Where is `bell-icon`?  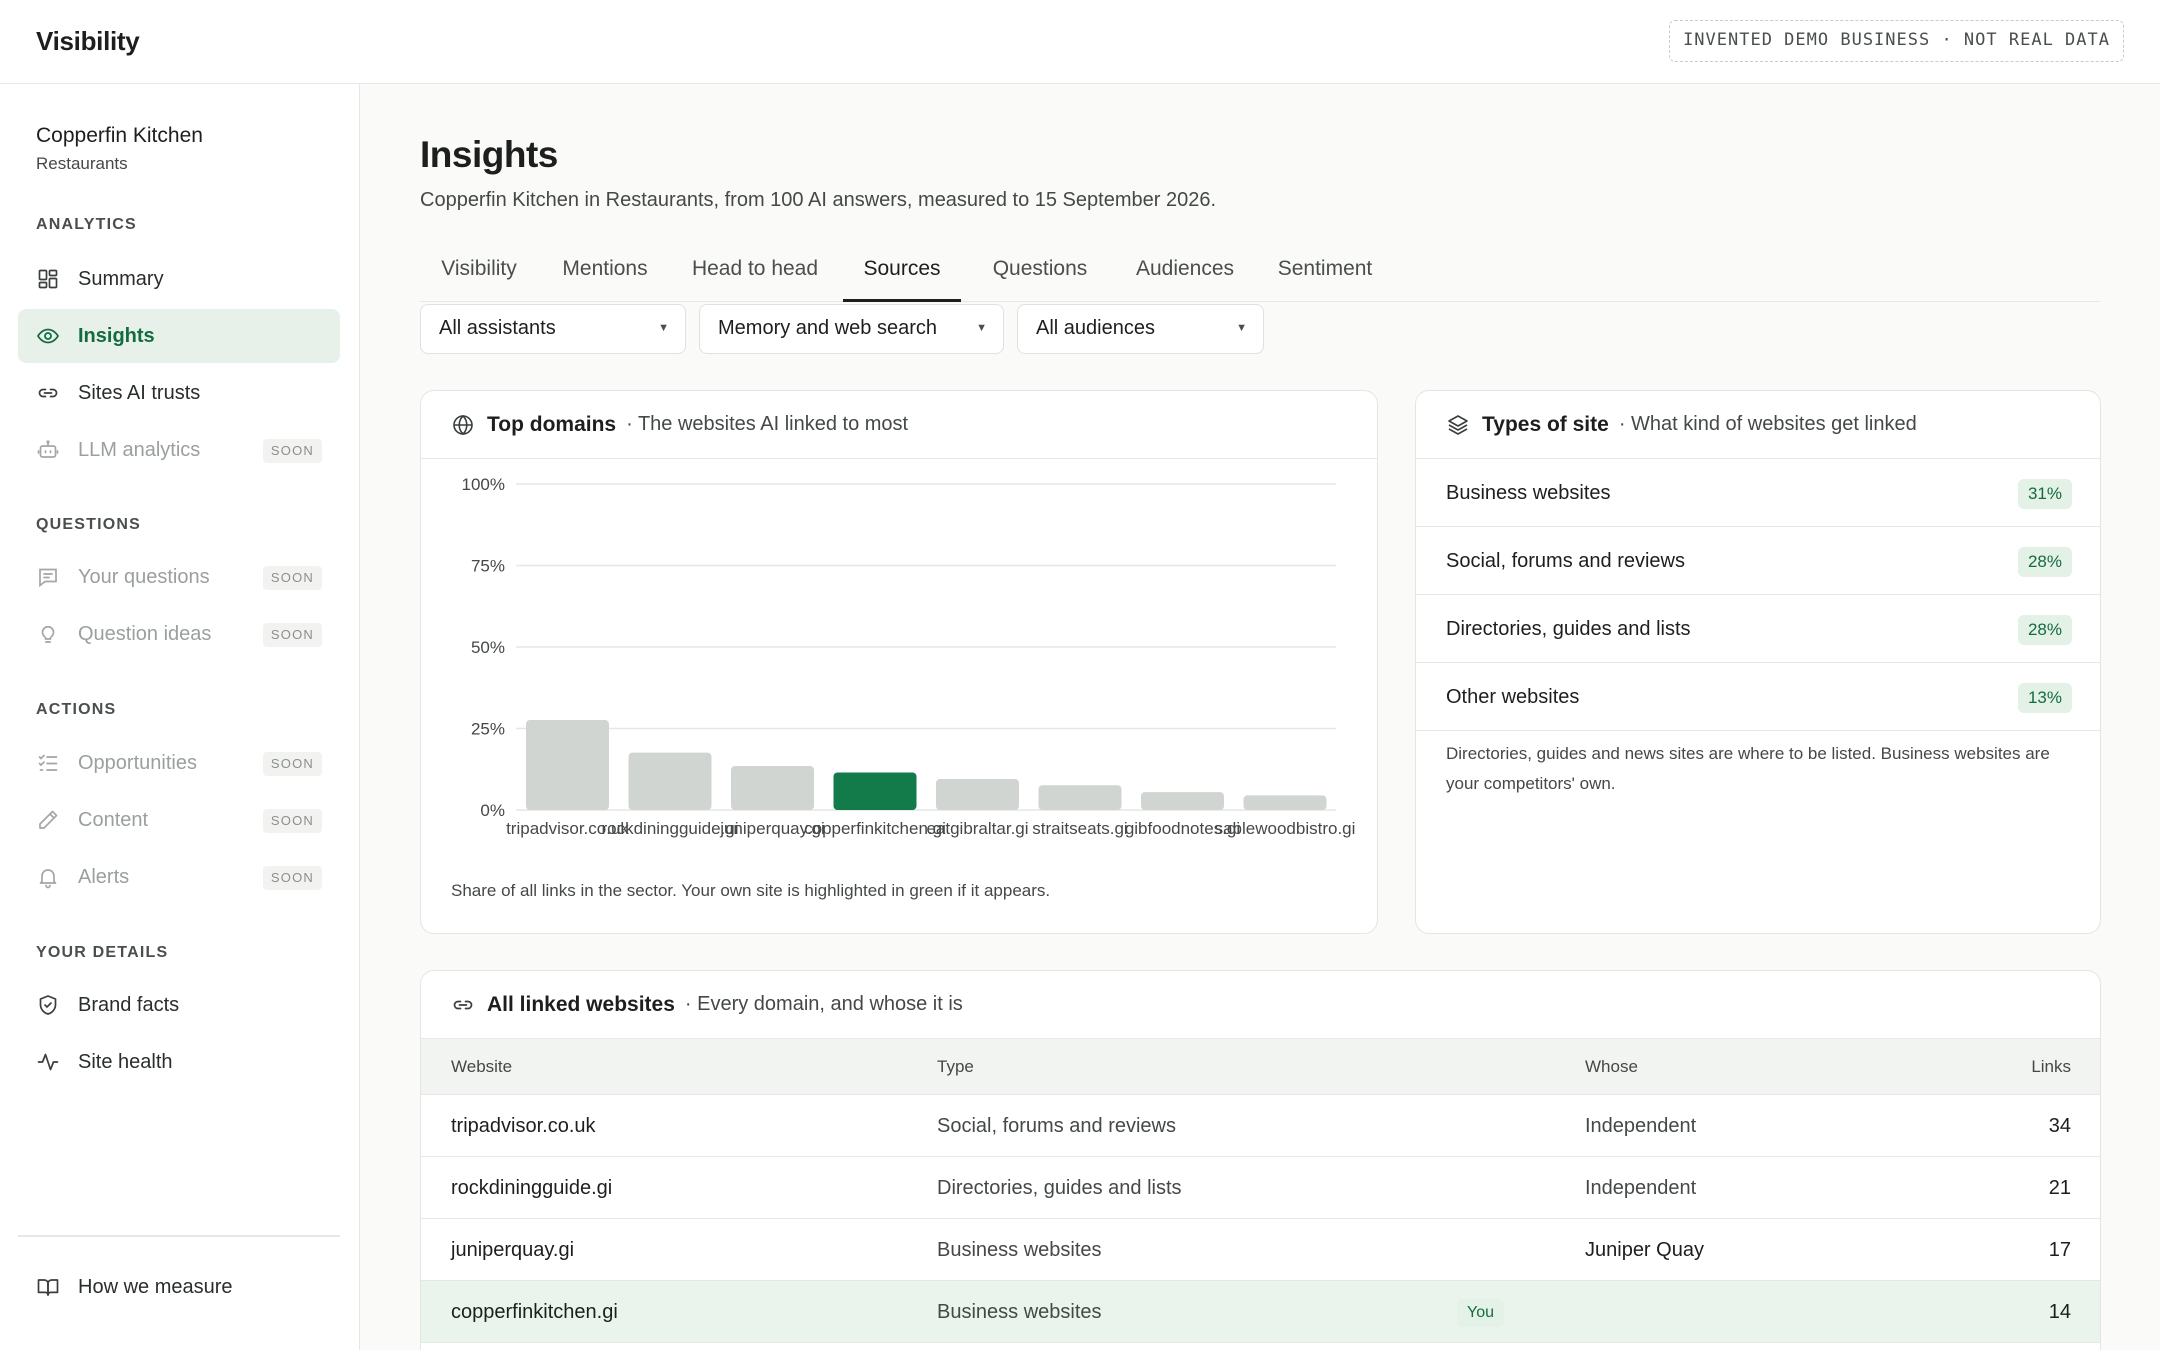 bell-icon is located at coordinates (48, 877).